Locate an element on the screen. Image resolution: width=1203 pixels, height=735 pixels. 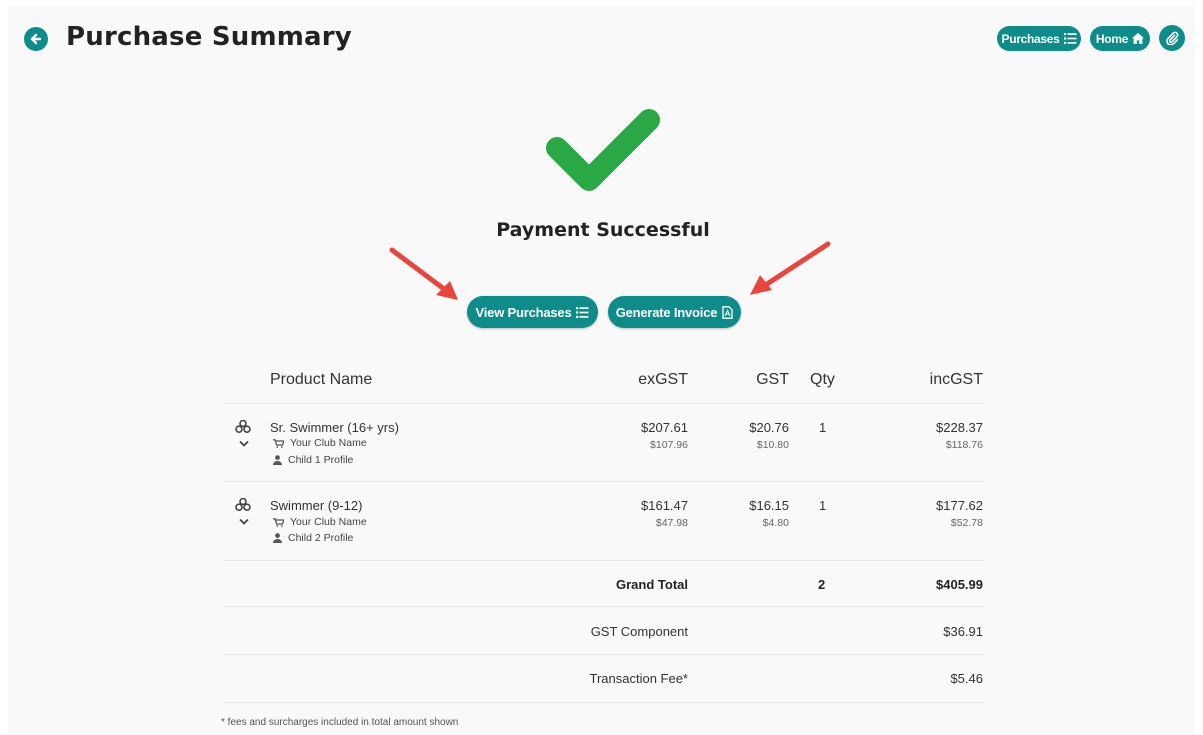
page-title: Purchase Summary is located at coordinates (209, 37).